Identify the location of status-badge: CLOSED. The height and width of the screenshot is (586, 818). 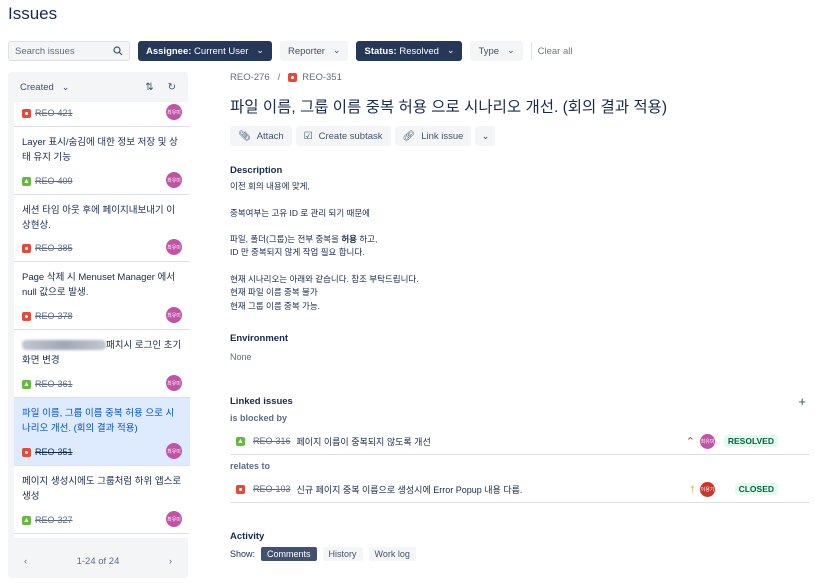
(756, 489).